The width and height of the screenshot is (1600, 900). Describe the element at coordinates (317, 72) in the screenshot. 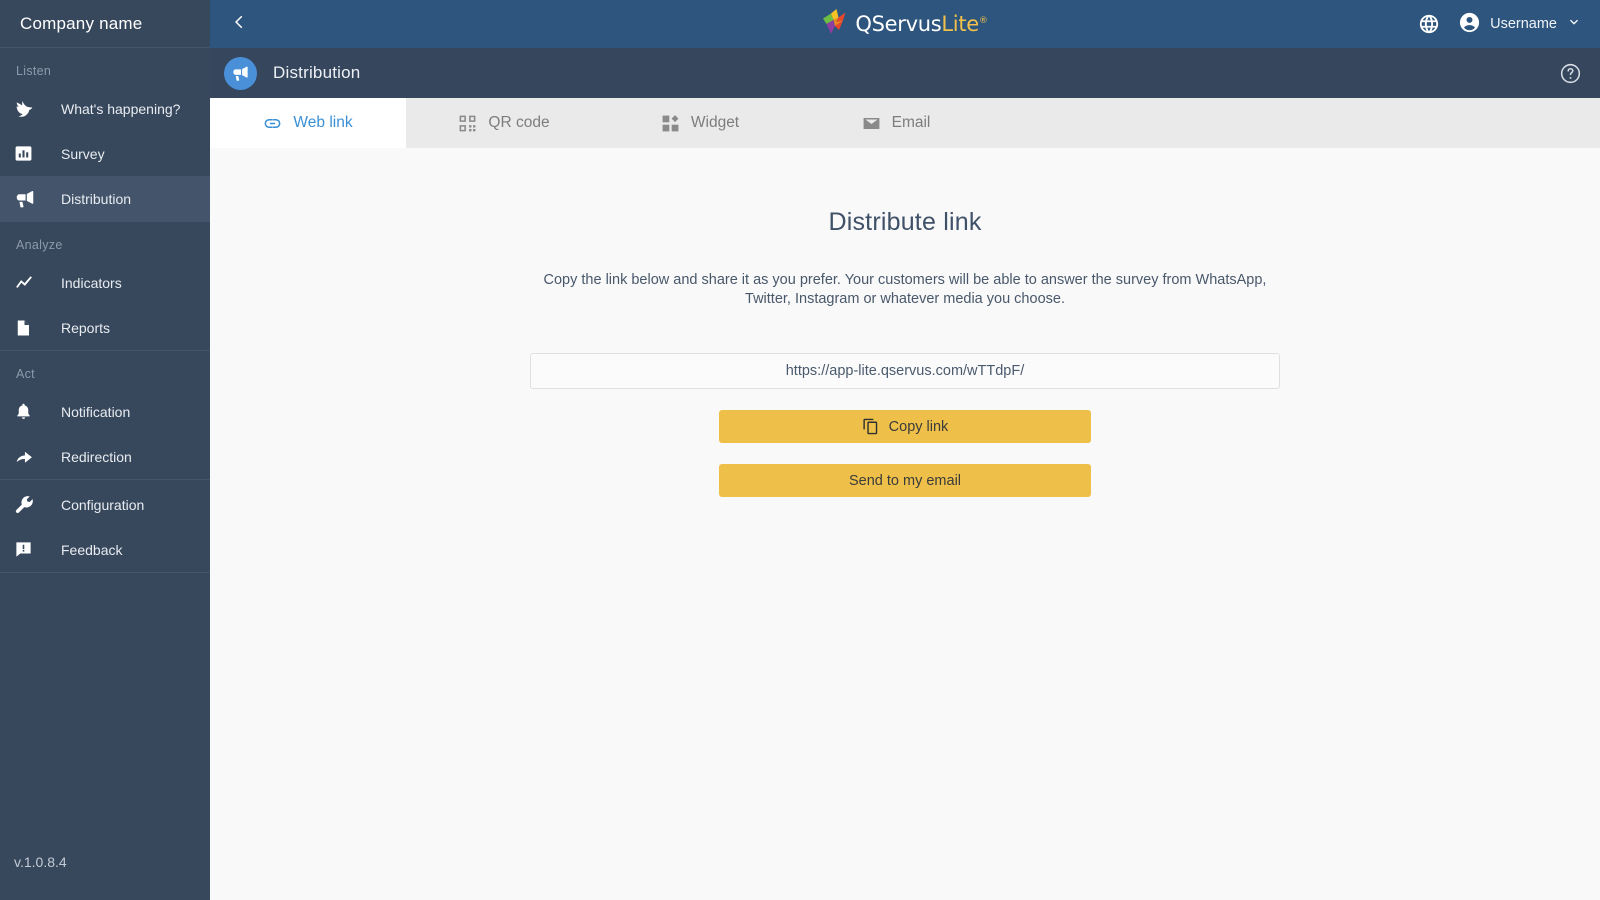

I see `page-title: Distribution` at that location.